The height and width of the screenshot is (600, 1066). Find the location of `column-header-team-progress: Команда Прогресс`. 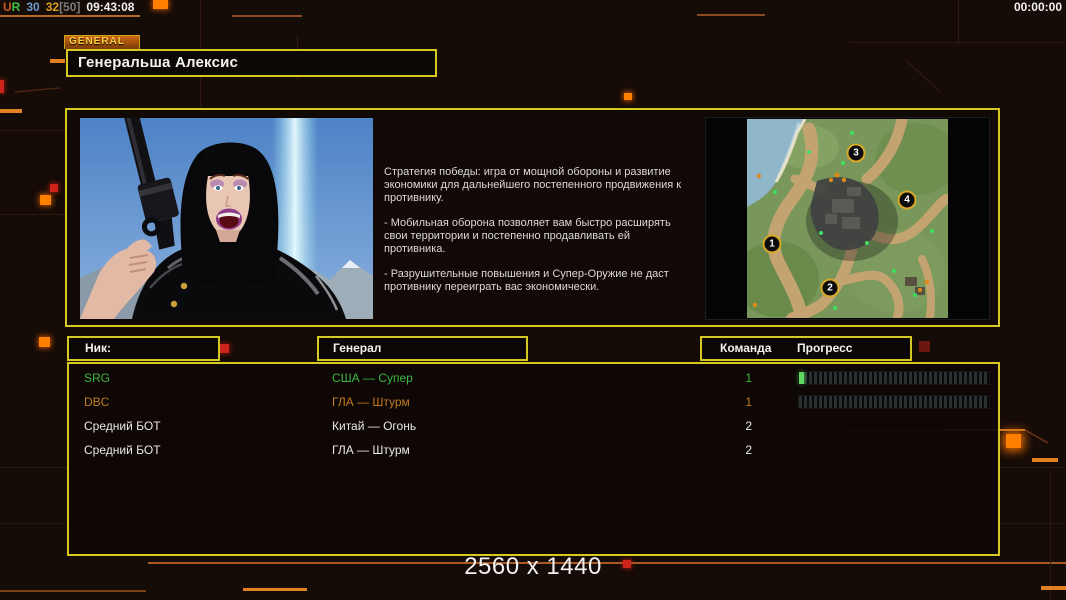

column-header-team-progress: Команда Прогресс is located at coordinates (806, 348).